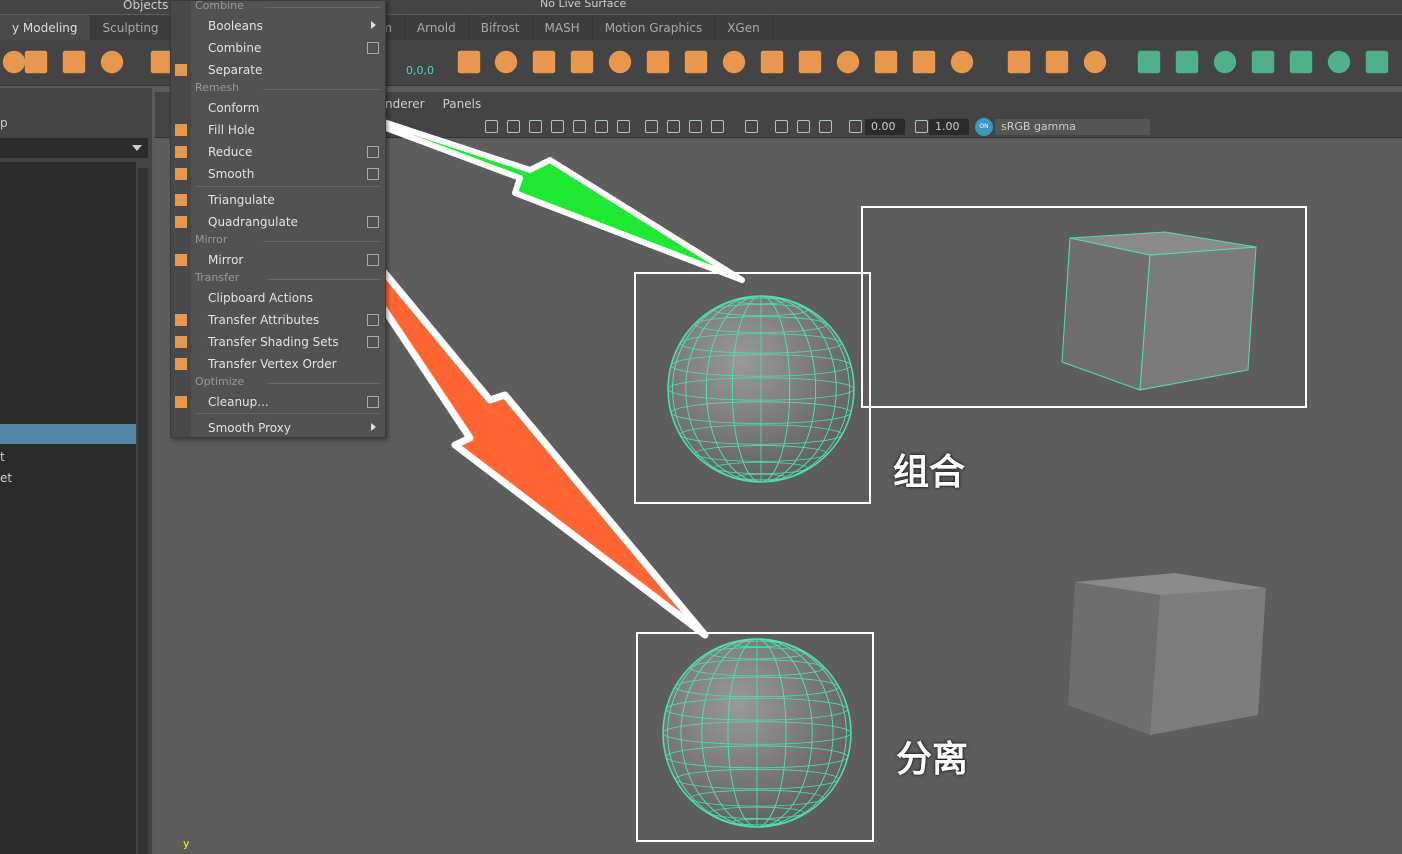 Image resolution: width=1402 pixels, height=854 pixels. What do you see at coordinates (288, 108) in the screenshot?
I see `menu-item: Conform` at bounding box center [288, 108].